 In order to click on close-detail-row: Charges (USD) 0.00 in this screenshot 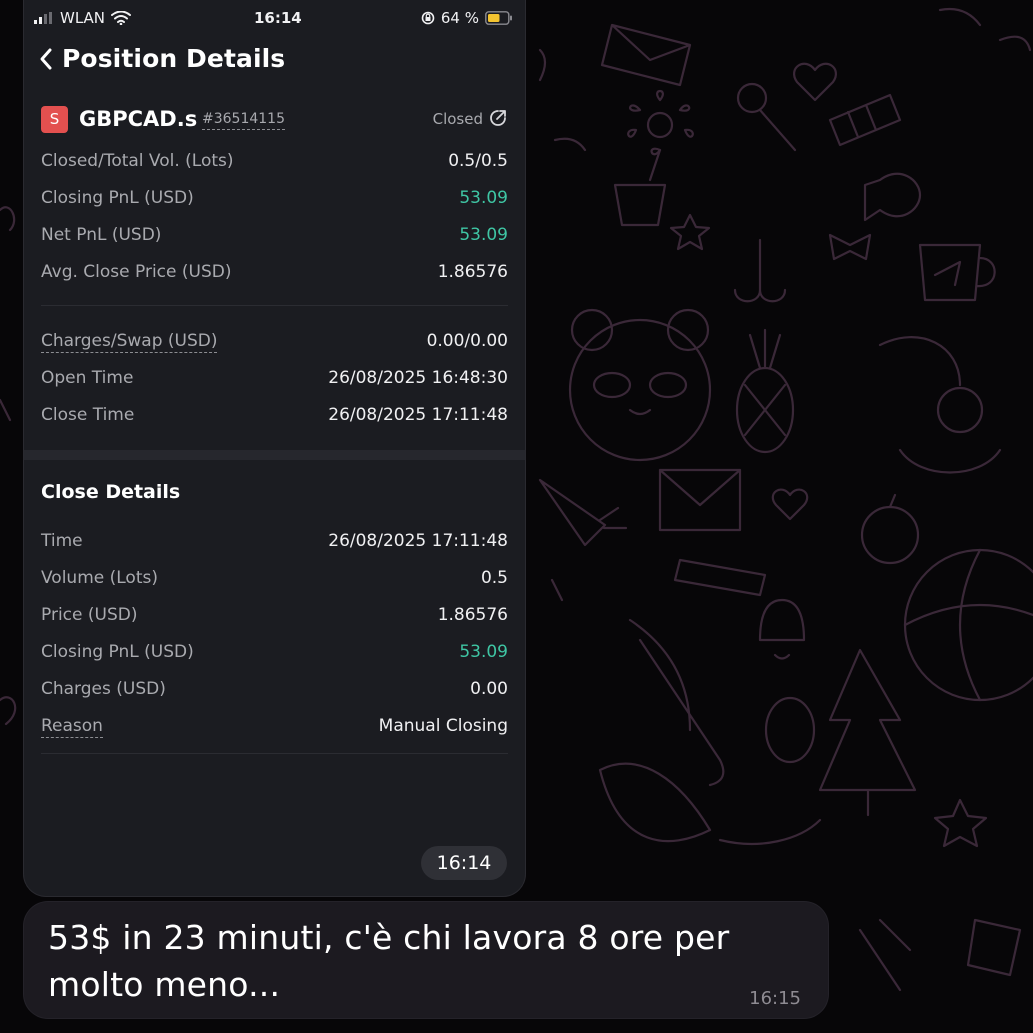, I will do `click(274, 688)`.